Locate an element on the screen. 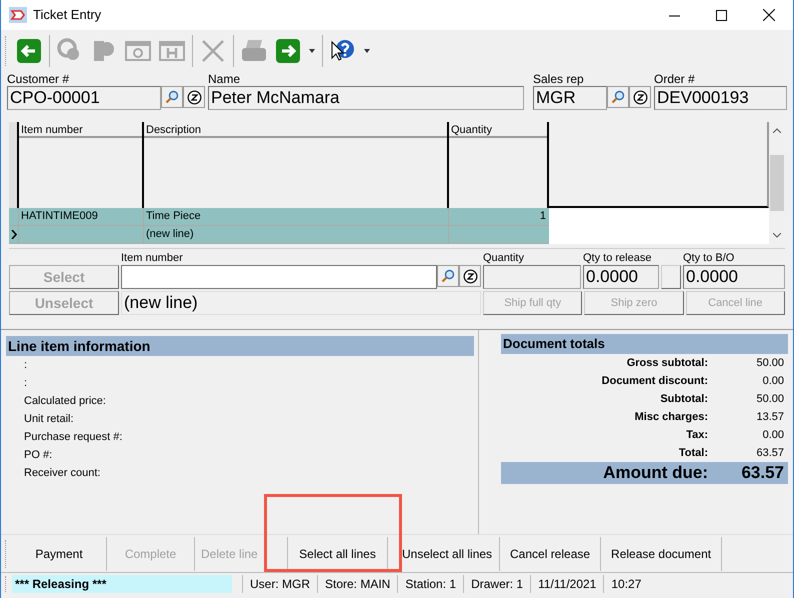 This screenshot has width=794, height=598. table-cell: HATINTIME009 is located at coordinates (81, 217).